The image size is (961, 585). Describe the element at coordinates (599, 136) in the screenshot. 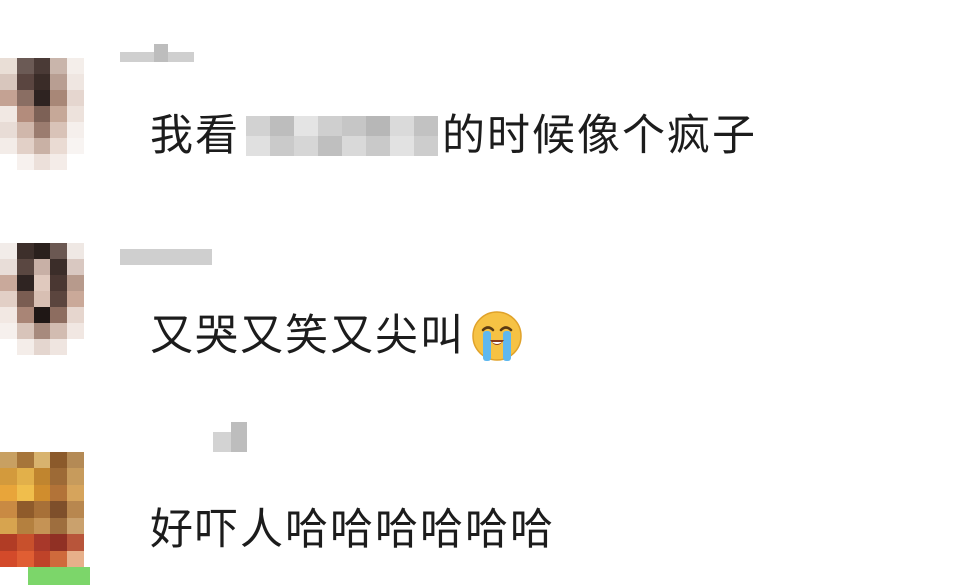

I see `comment-text-after: 的时候像个疯子` at that location.